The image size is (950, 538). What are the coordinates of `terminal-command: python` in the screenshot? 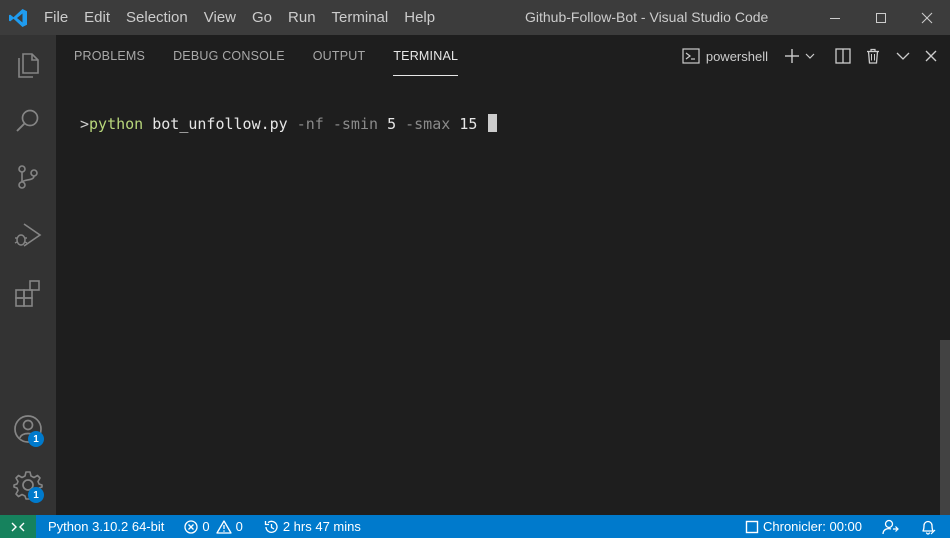 It's located at (116, 124).